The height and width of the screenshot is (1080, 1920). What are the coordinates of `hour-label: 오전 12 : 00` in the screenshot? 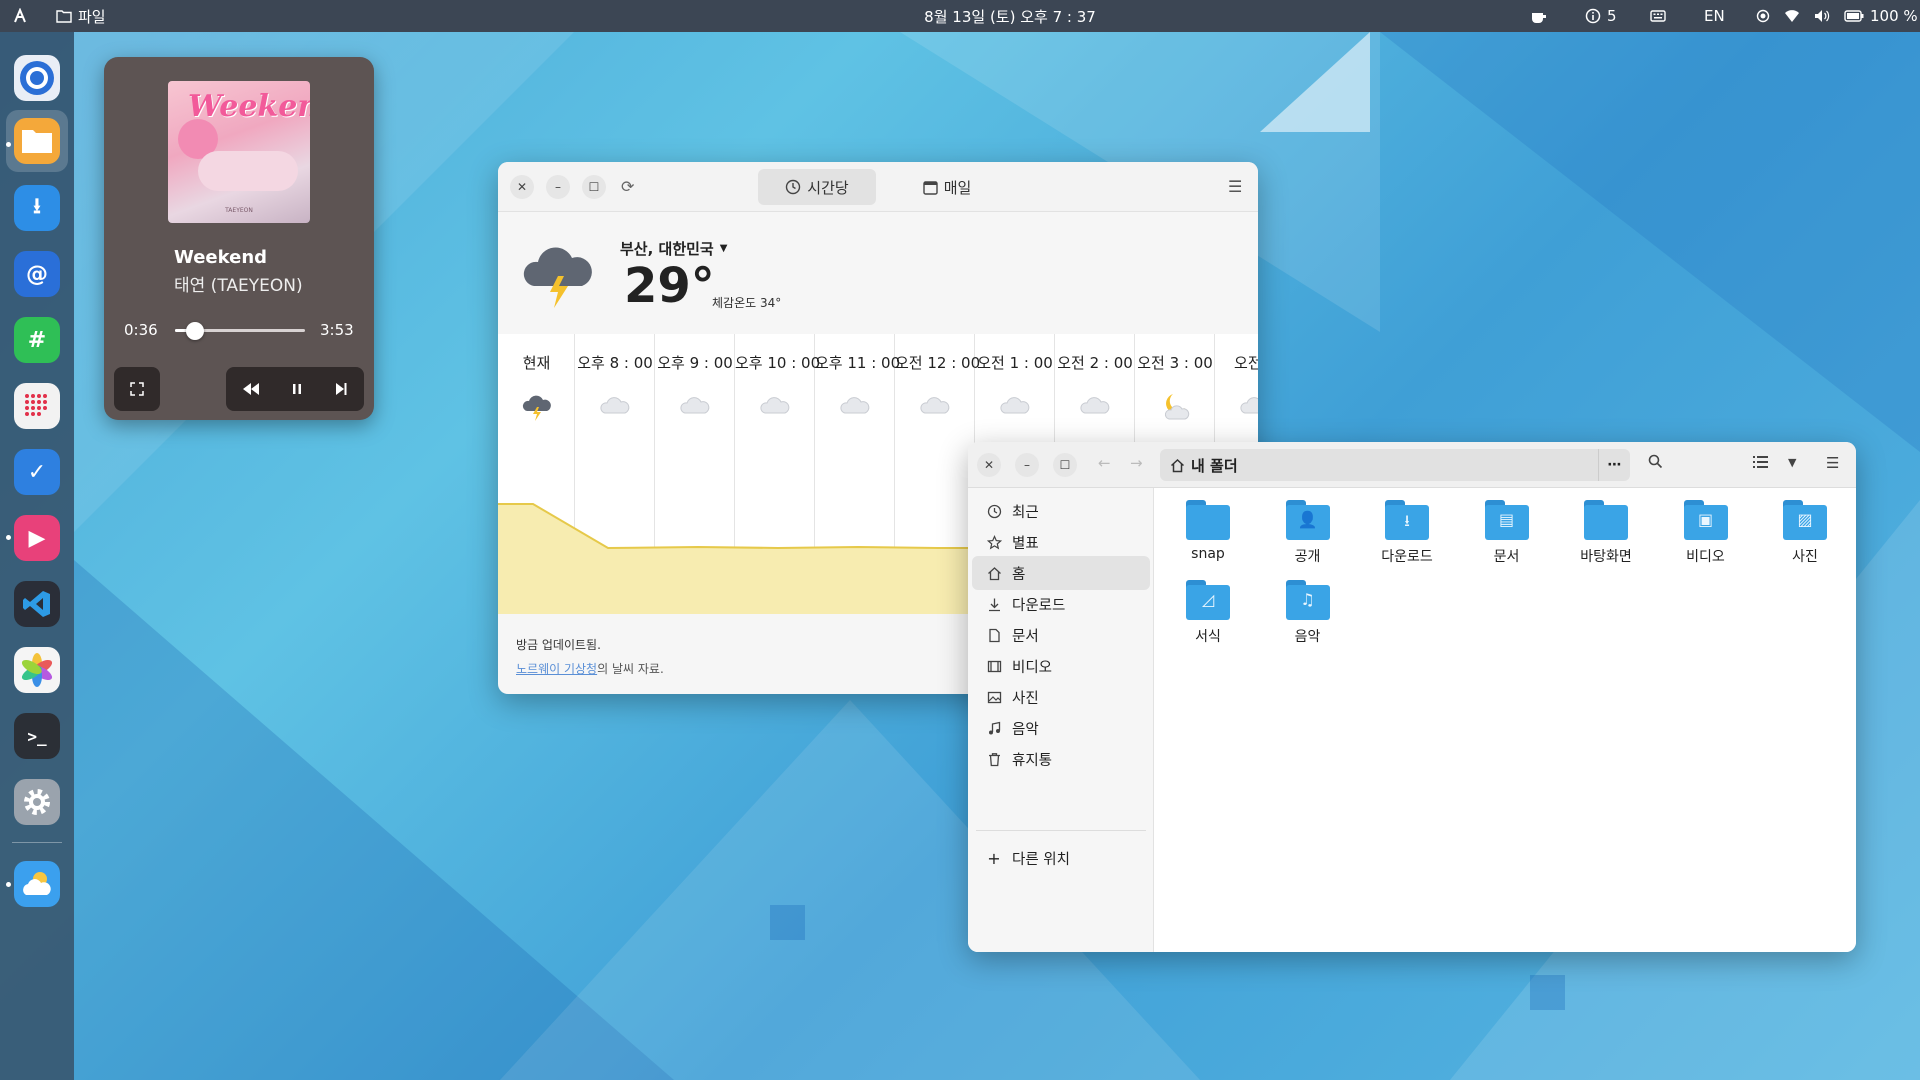 It's located at (938, 363).